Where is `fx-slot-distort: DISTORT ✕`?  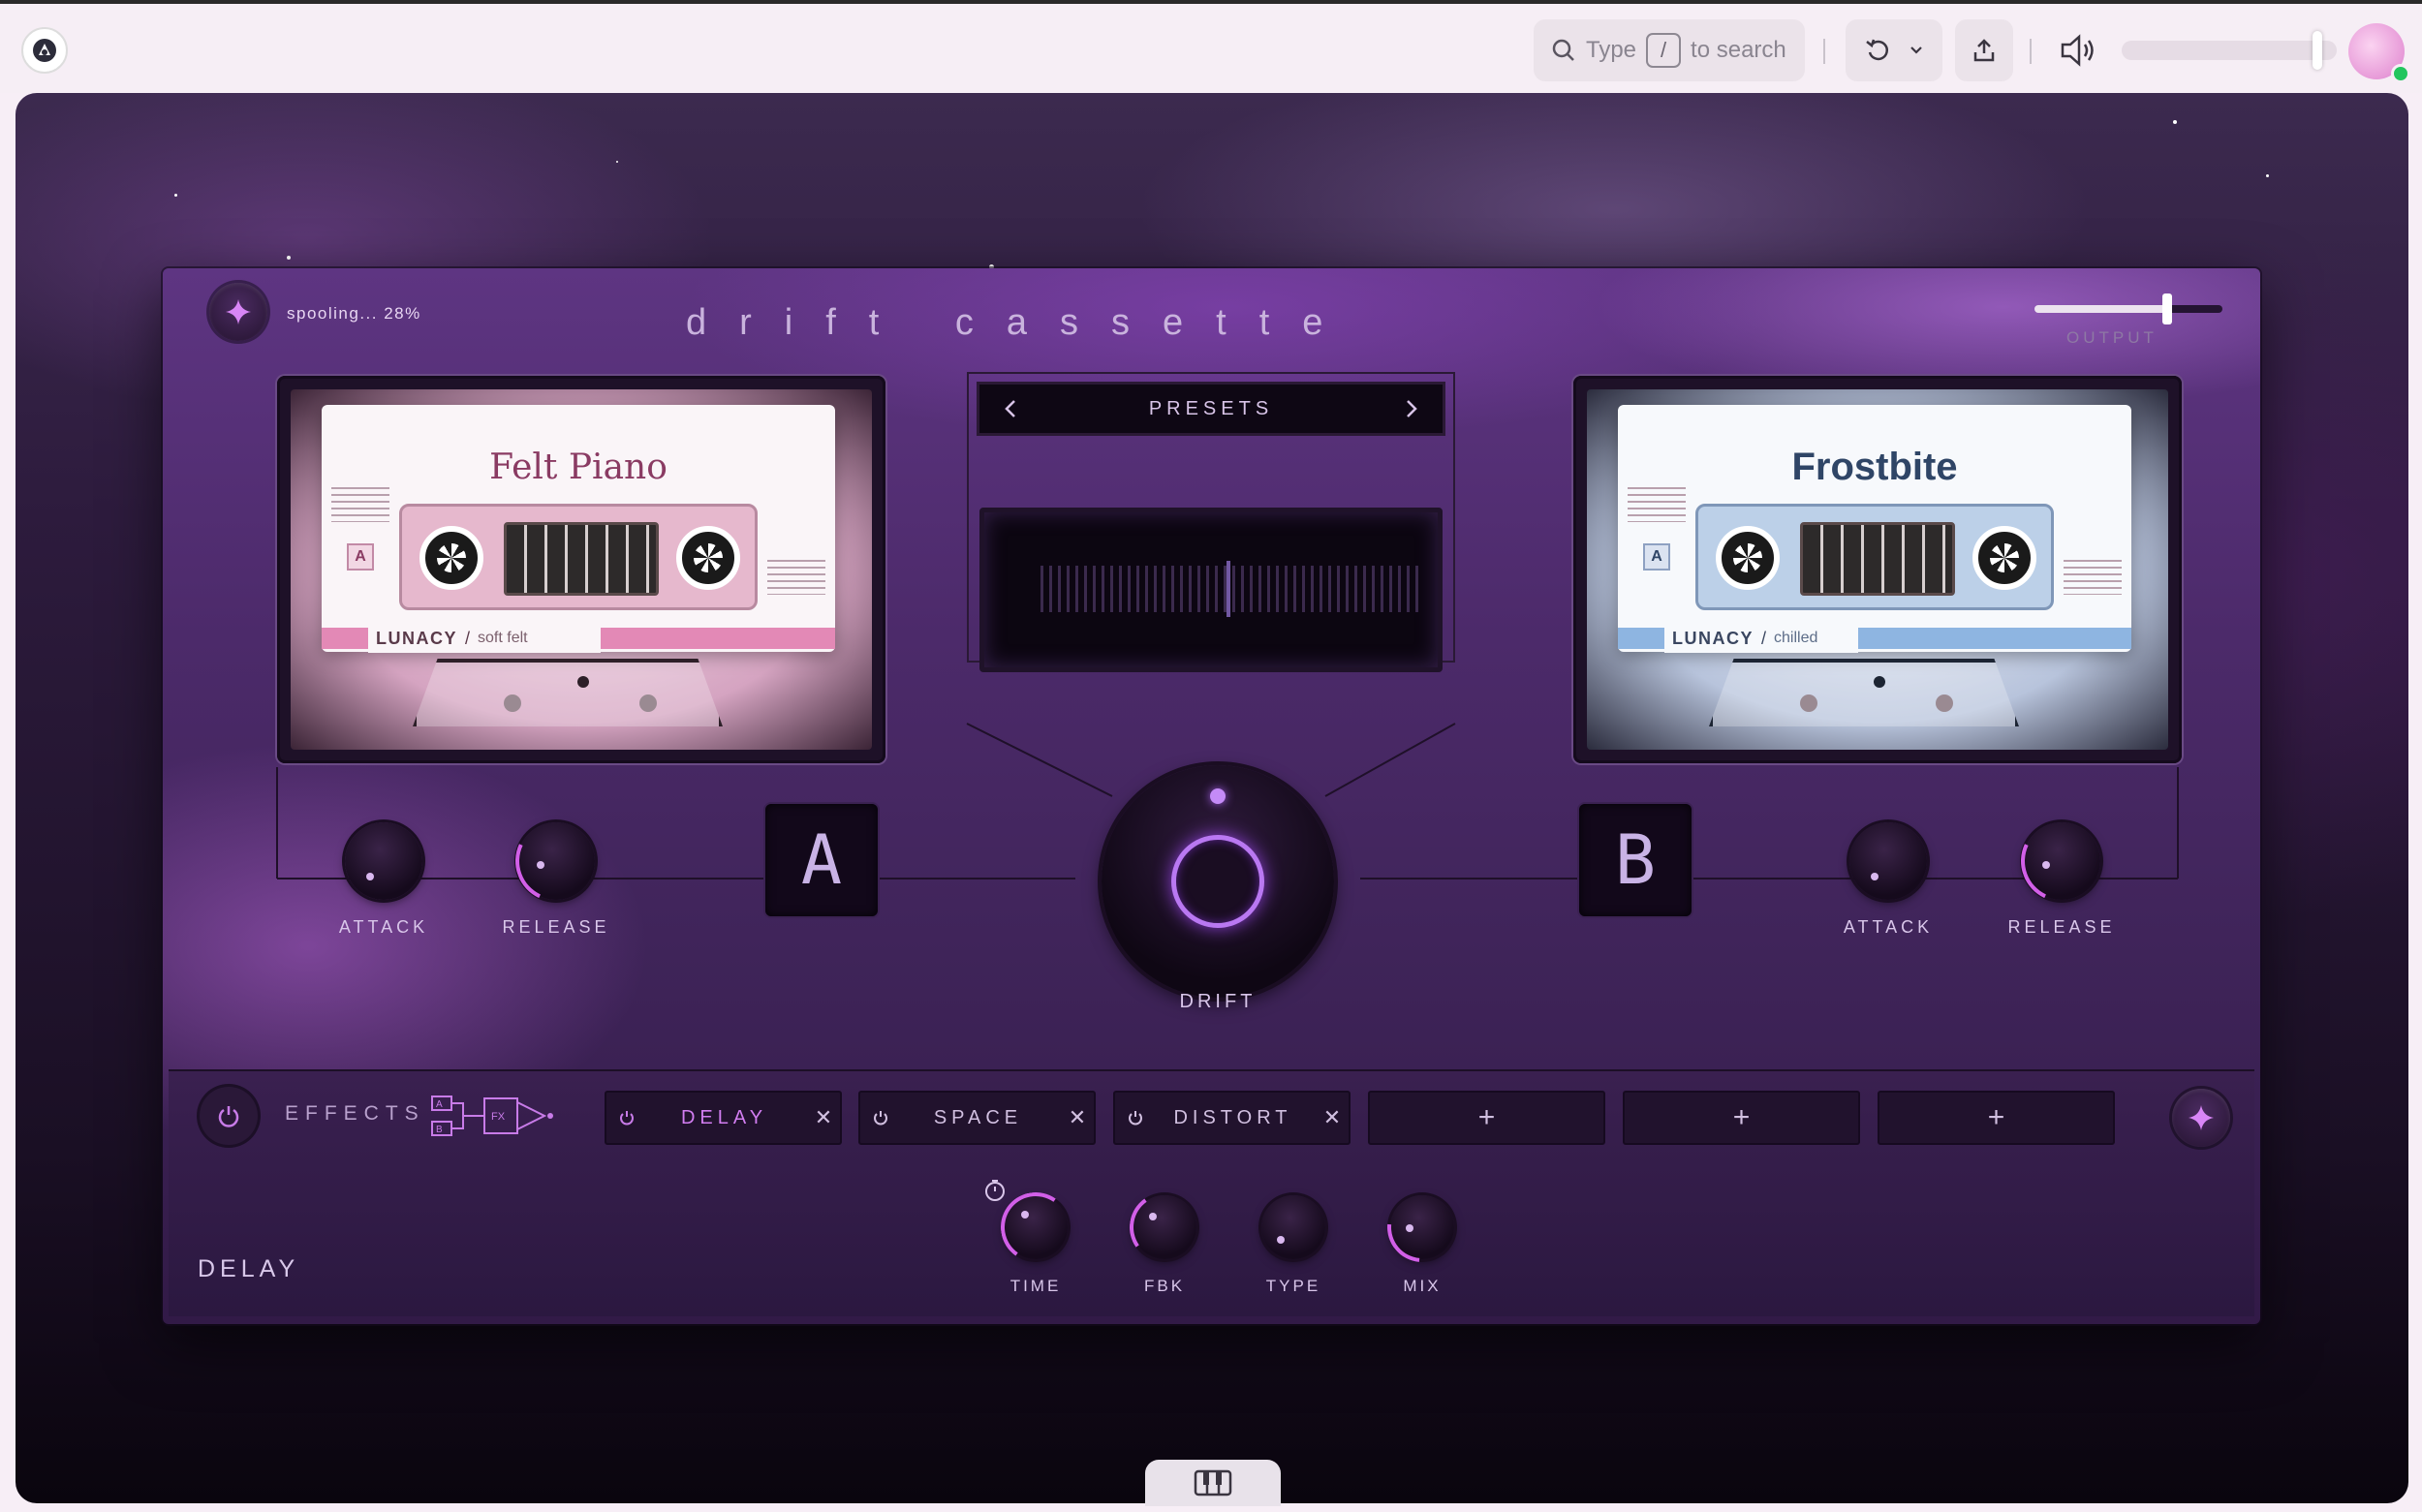
fx-slot-distort: DISTORT ✕ is located at coordinates (1232, 1118).